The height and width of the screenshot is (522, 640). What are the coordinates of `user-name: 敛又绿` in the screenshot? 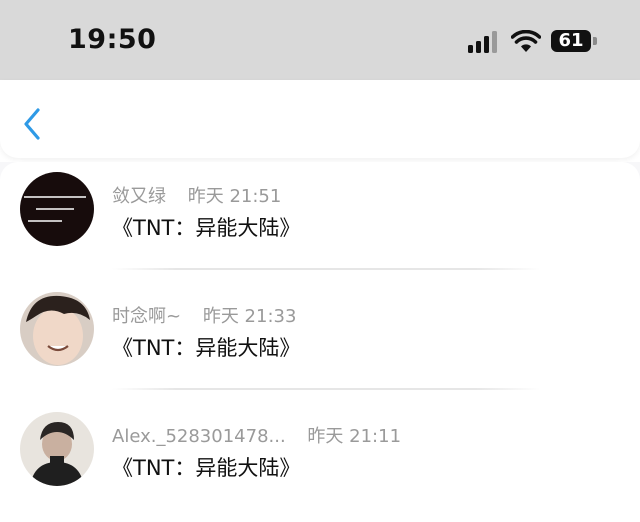 It's located at (139, 196).